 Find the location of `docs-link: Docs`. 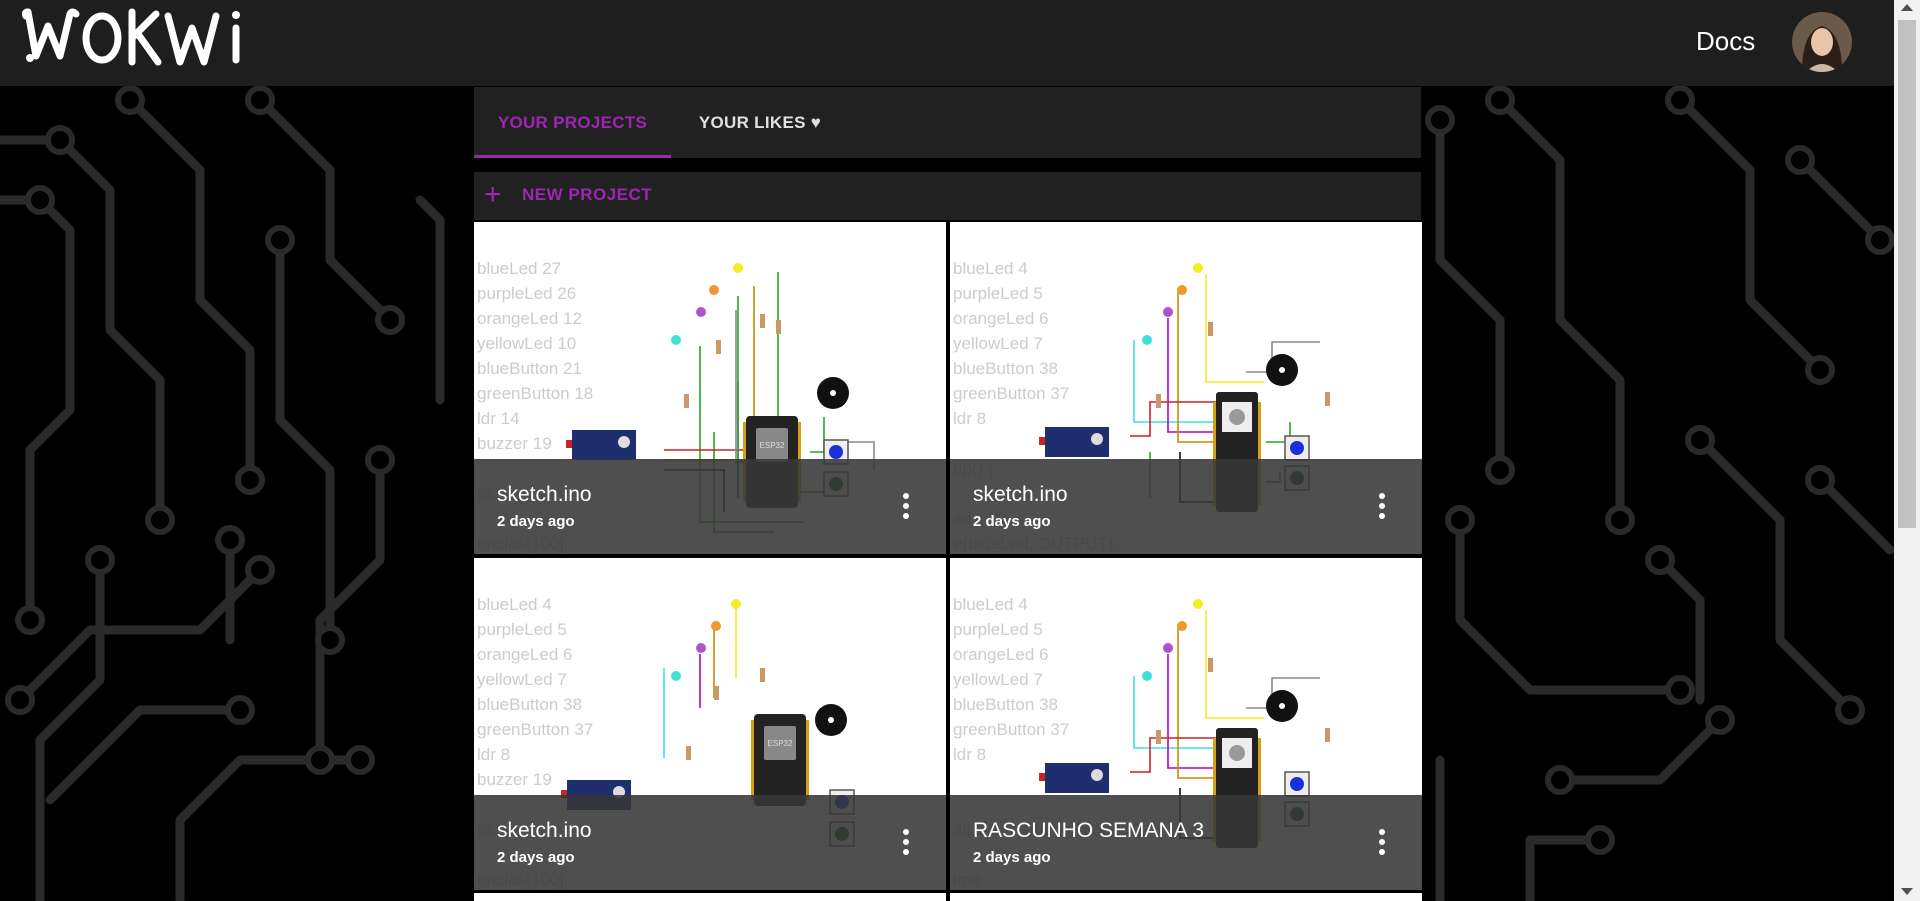

docs-link: Docs is located at coordinates (1725, 41).